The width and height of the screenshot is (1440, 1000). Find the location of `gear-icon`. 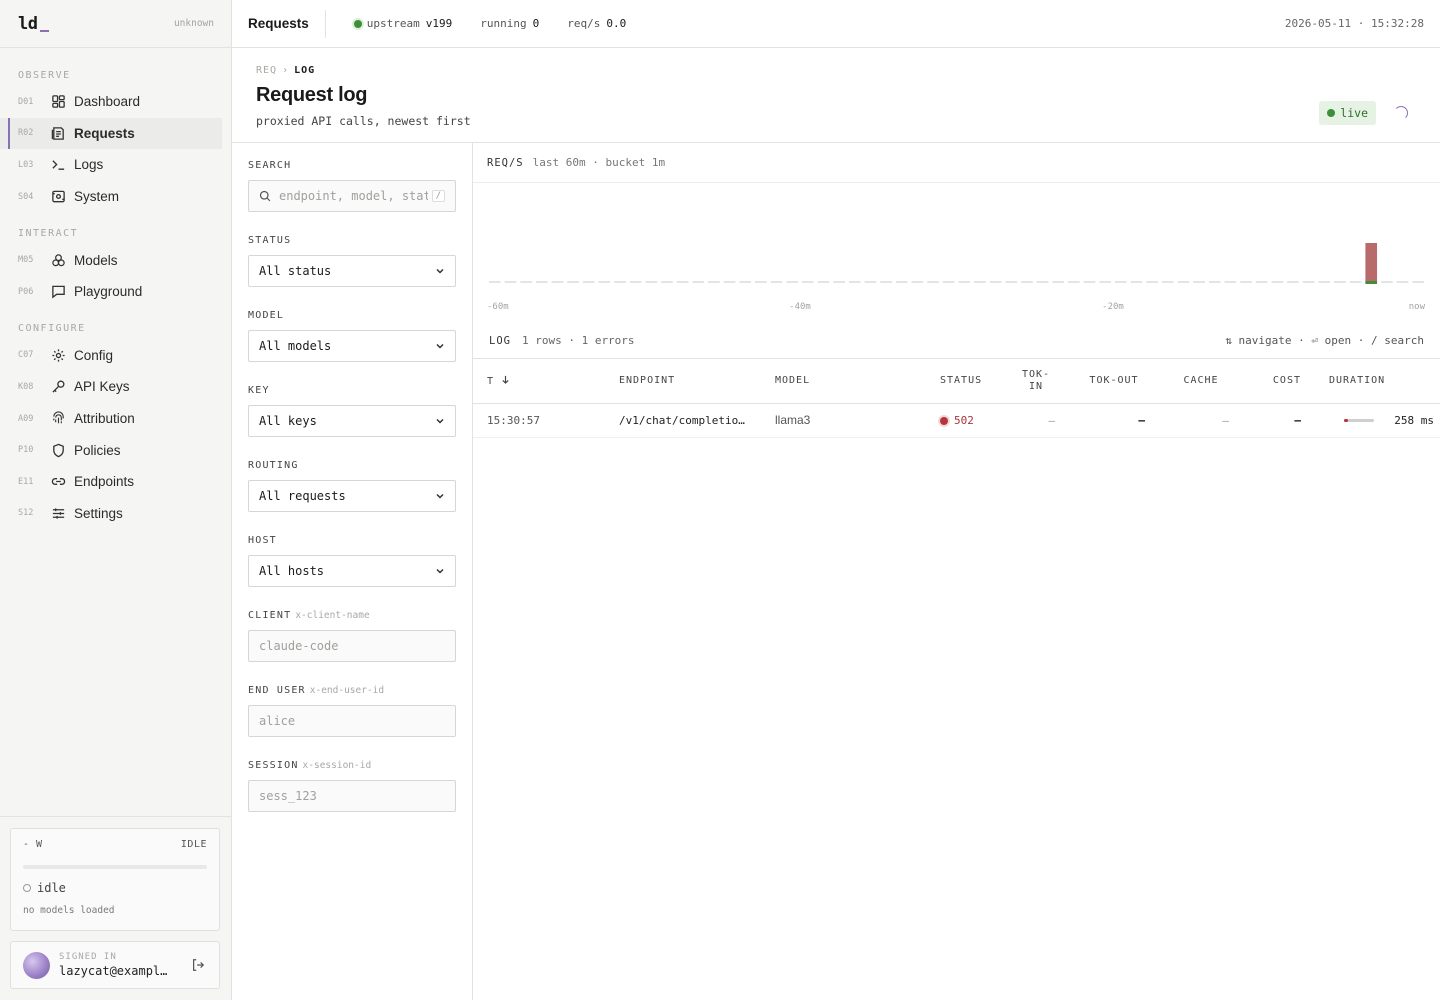

gear-icon is located at coordinates (58, 355).